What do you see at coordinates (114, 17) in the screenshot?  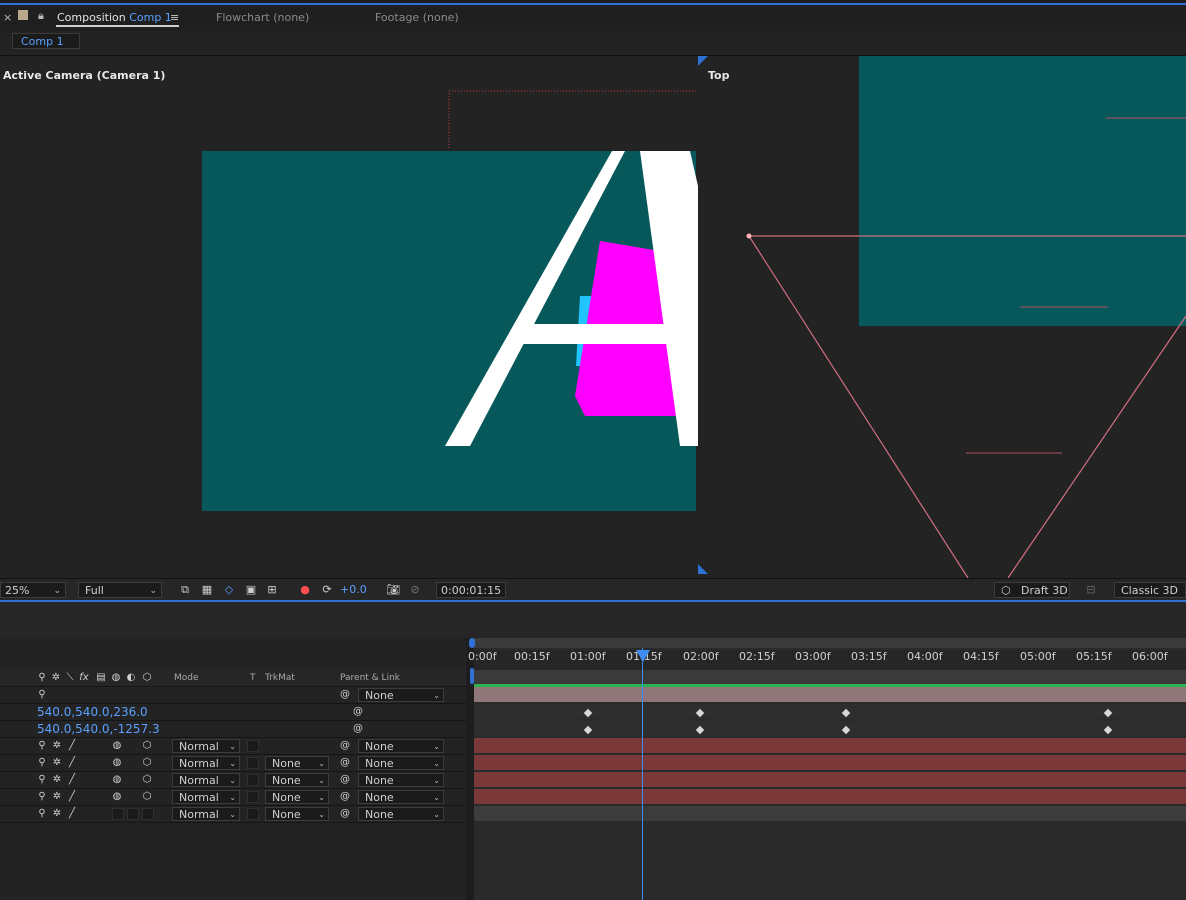 I see `tab-composition: Composition Comp 1` at bounding box center [114, 17].